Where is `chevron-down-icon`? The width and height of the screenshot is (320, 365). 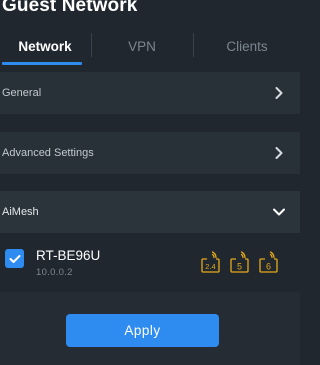
chevron-down-icon is located at coordinates (279, 212).